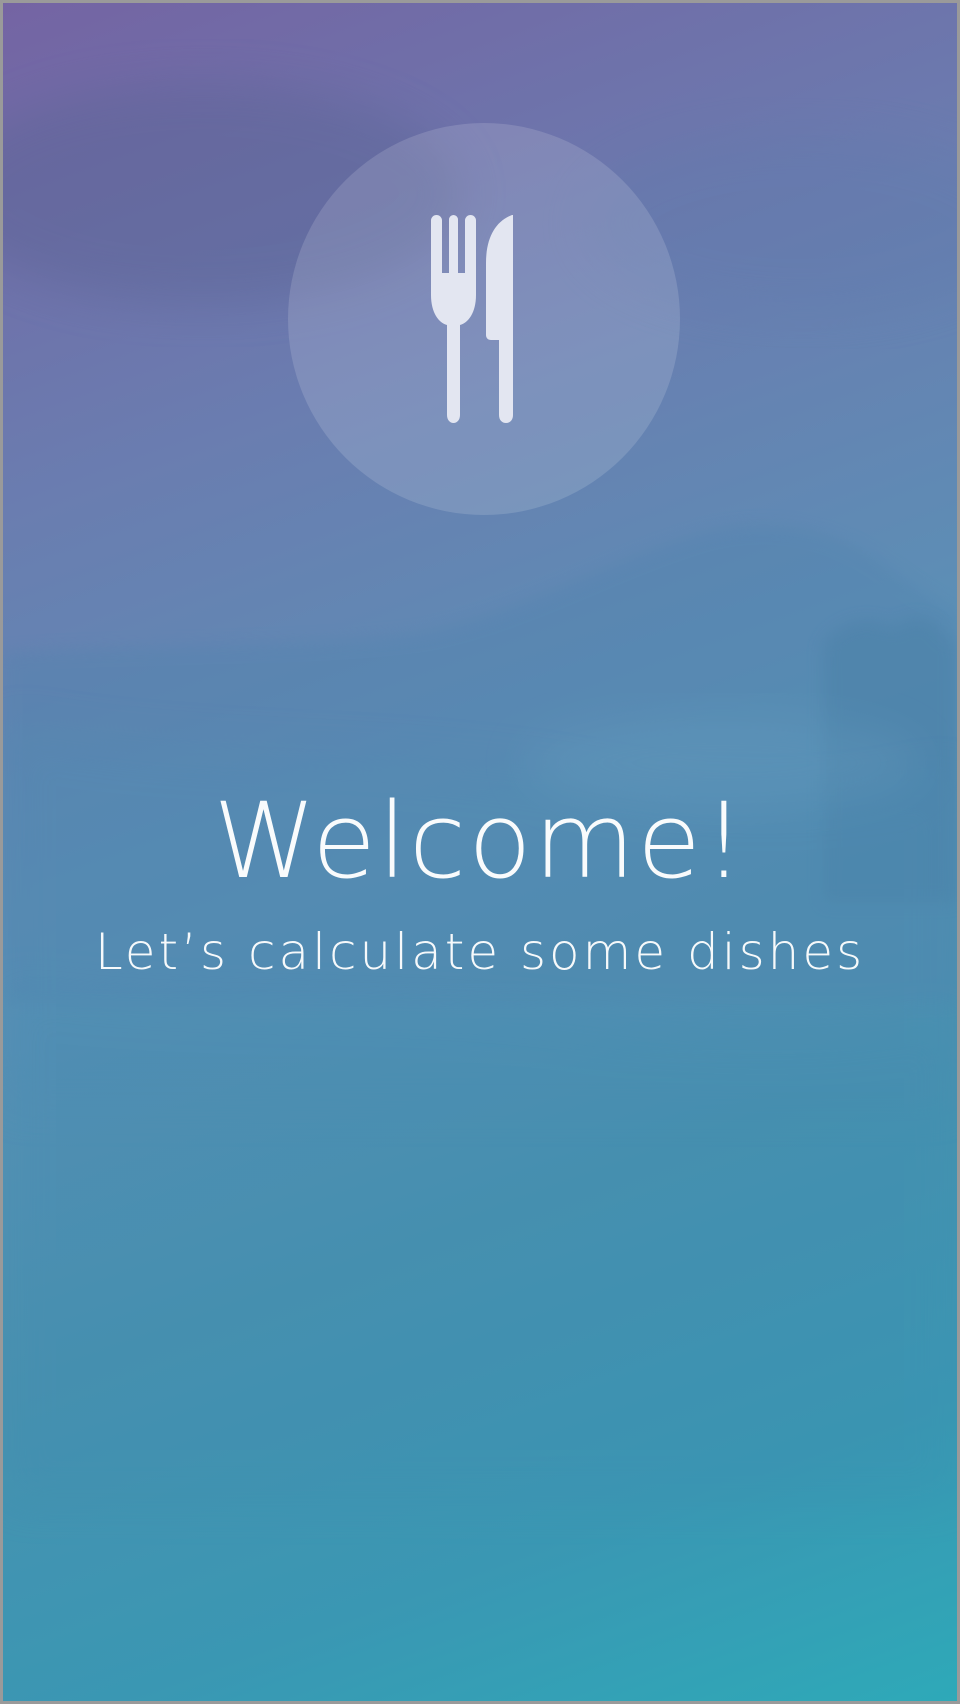 This screenshot has width=960, height=1704. I want to click on logo-circle, so click(484, 319).